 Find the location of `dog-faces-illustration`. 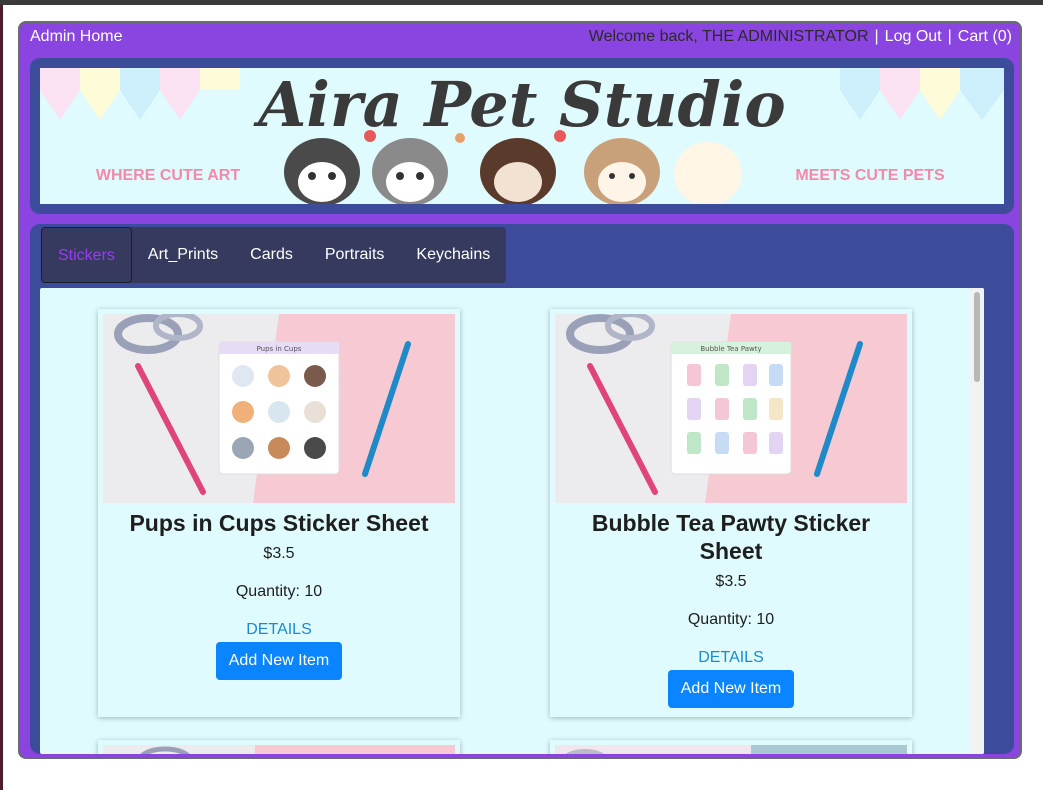

dog-faces-illustration is located at coordinates (513, 167).